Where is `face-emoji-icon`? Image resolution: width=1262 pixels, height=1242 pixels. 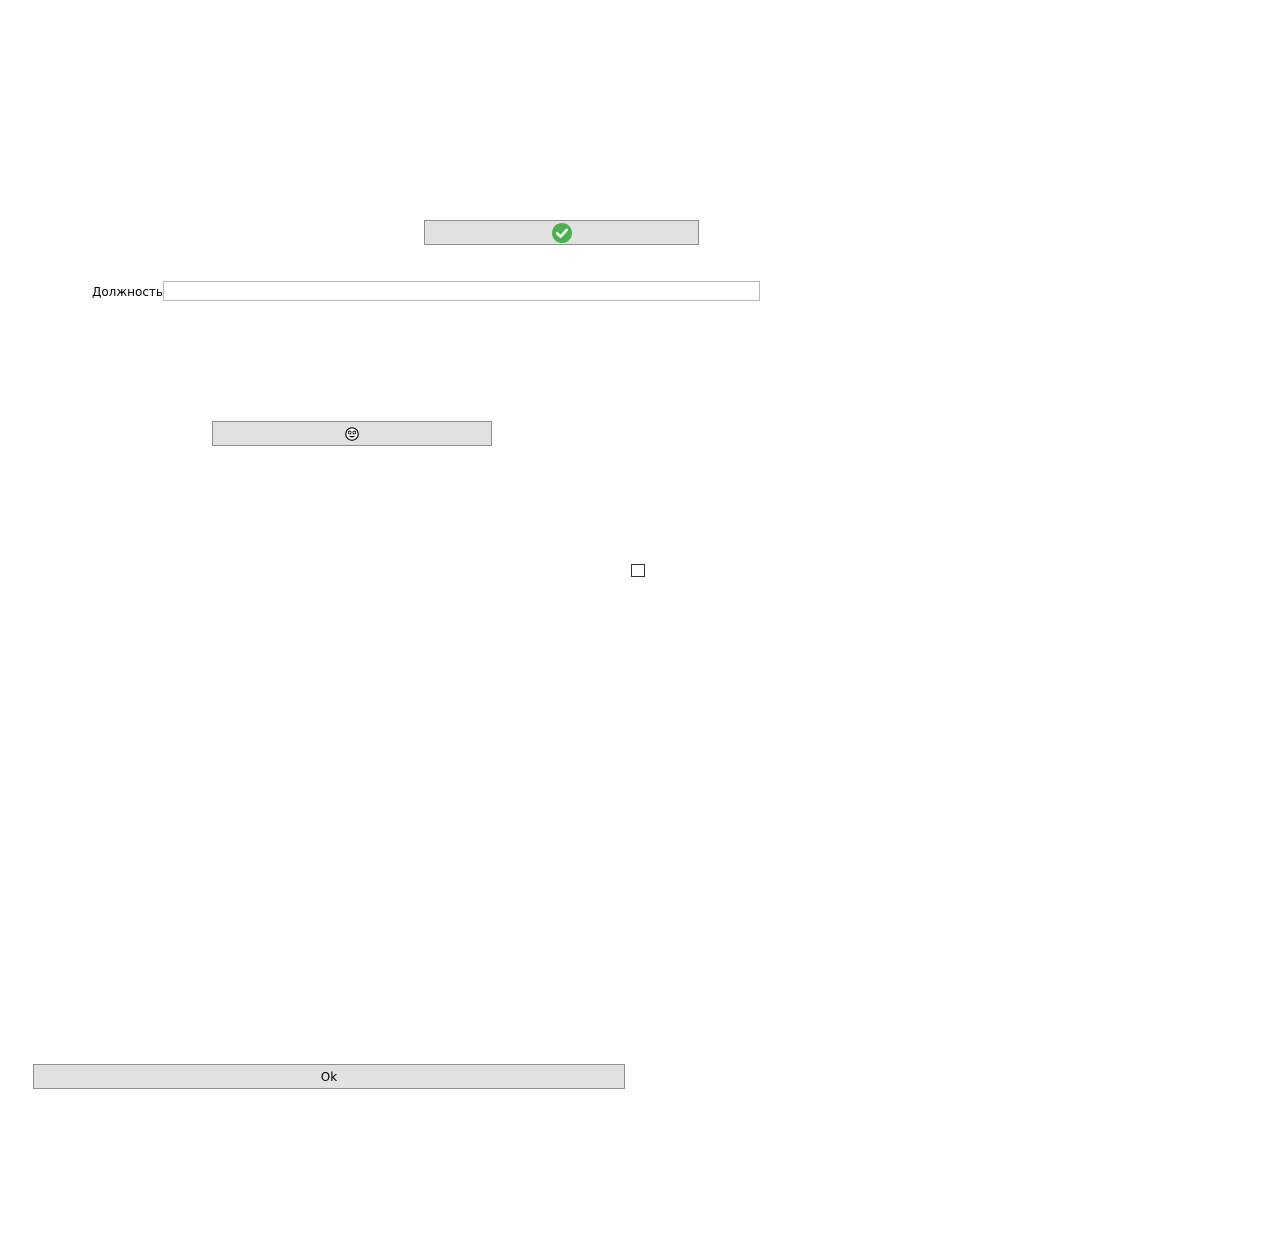
face-emoji-icon is located at coordinates (352, 433).